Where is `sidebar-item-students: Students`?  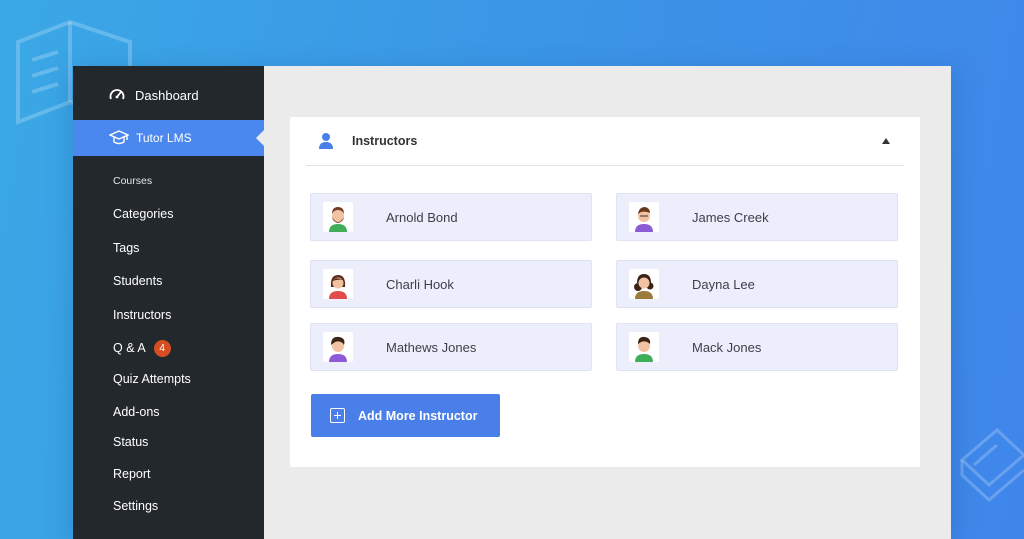
sidebar-item-students: Students is located at coordinates (137, 281).